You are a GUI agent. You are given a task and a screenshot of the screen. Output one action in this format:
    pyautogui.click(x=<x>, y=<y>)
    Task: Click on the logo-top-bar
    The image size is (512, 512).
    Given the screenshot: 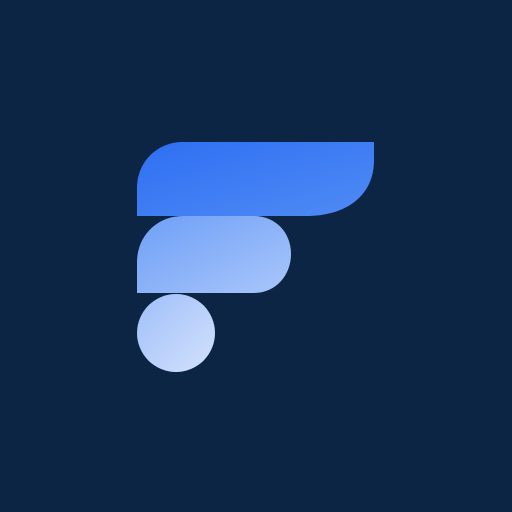 What is the action you would take?
    pyautogui.click(x=255, y=179)
    